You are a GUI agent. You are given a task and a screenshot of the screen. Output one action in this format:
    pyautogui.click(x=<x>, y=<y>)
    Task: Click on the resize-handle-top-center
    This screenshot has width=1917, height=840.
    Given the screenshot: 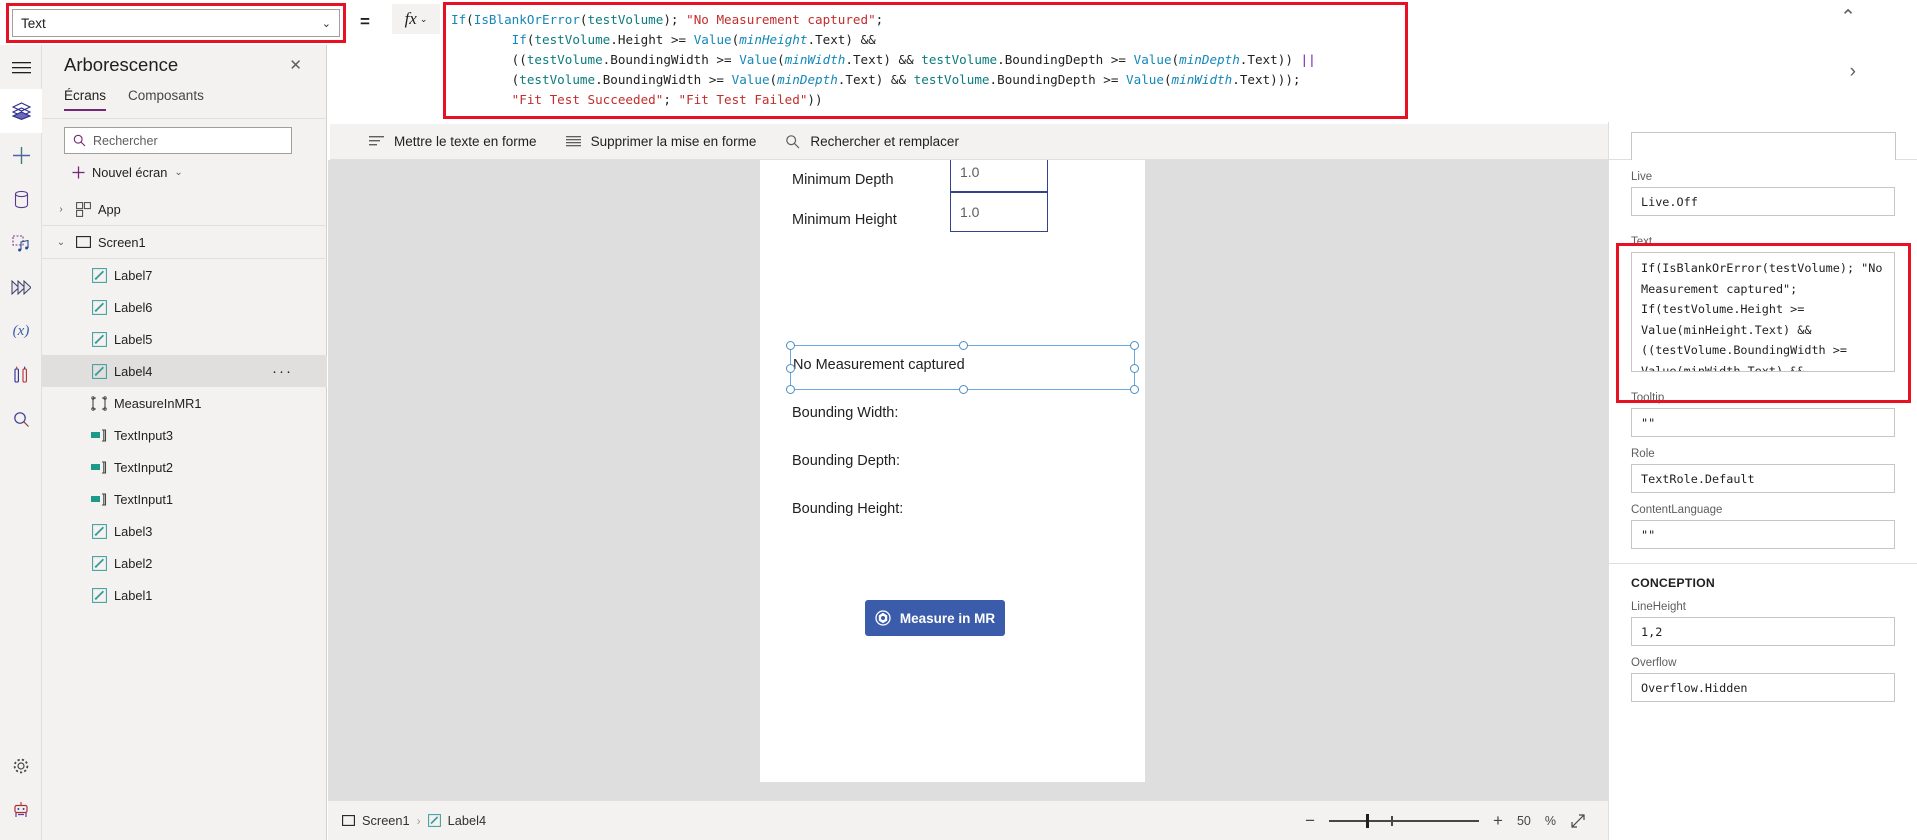 What is the action you would take?
    pyautogui.click(x=963, y=345)
    